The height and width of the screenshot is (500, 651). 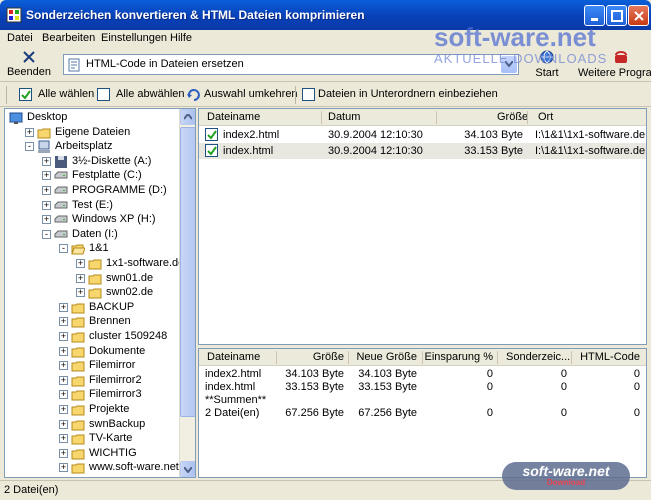 I want to click on tree-item: Desktop, so click(x=92, y=118).